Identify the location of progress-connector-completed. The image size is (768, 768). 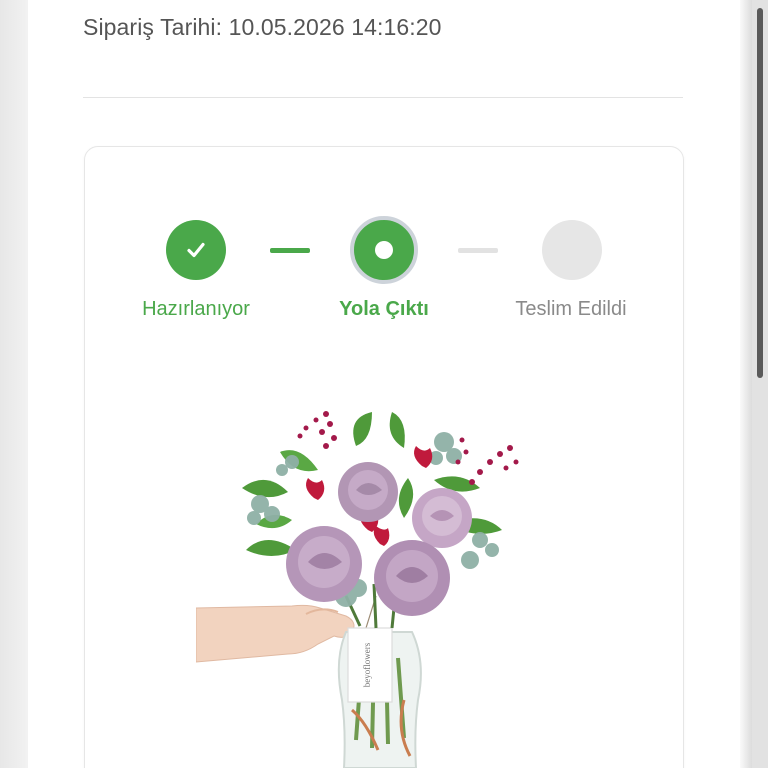
(290, 250).